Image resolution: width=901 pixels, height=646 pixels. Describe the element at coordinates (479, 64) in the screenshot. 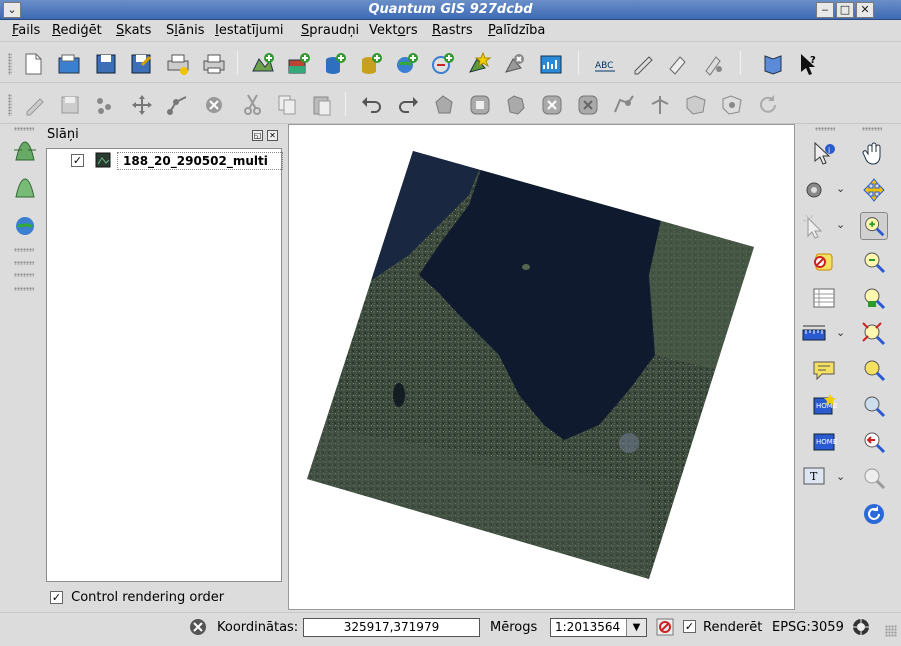

I see `new-shapefile-icon` at that location.